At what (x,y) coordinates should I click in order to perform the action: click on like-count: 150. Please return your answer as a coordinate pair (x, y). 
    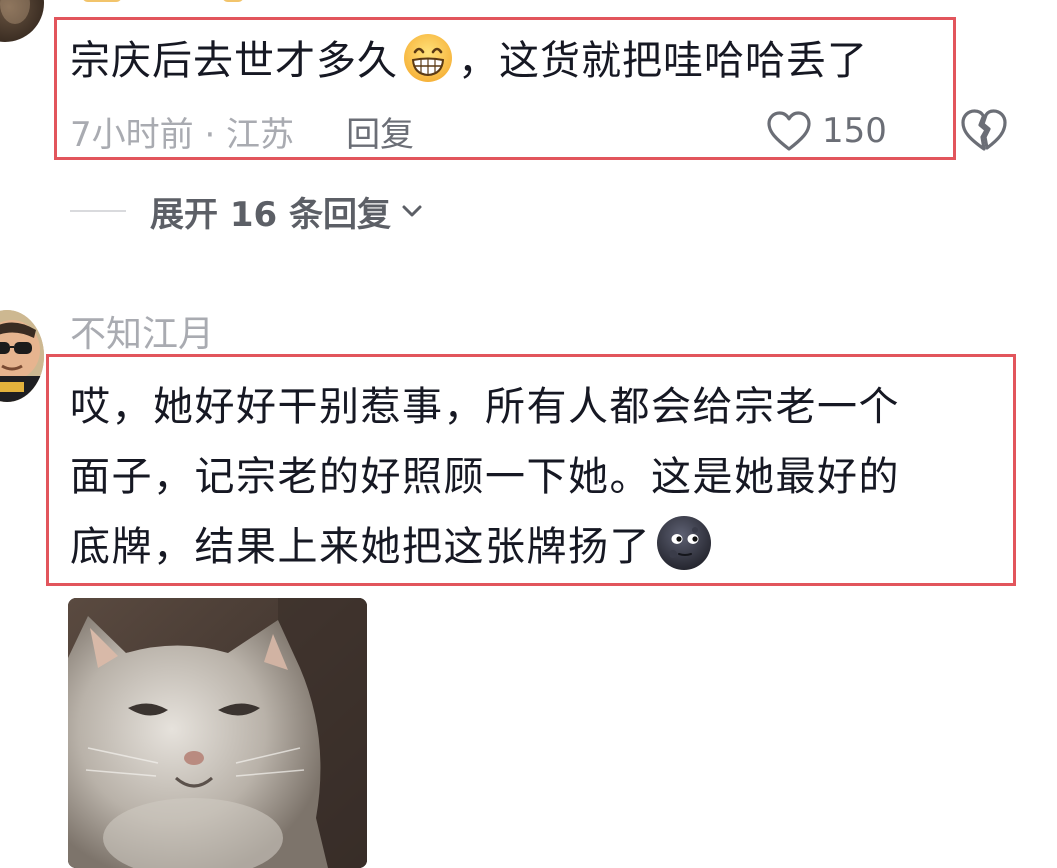
    Looking at the image, I should click on (854, 131).